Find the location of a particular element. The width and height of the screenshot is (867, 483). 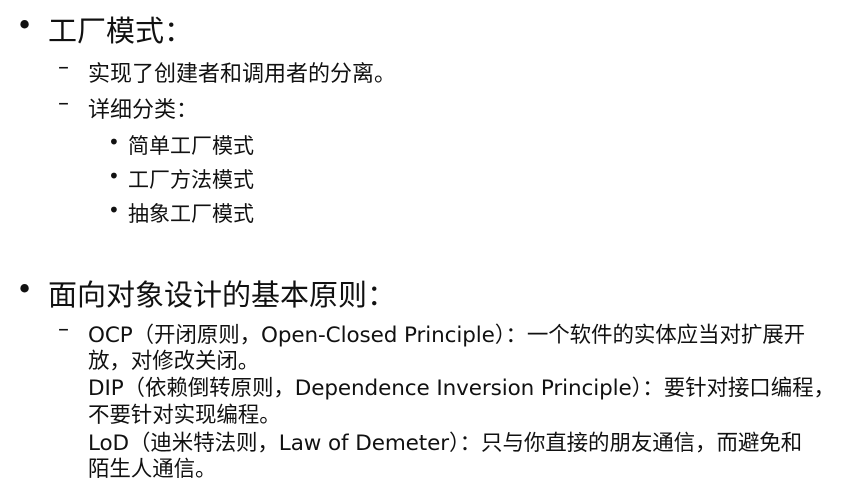

item-separation: – 实现了创建者和调用者的分离。 is located at coordinates (227, 71).